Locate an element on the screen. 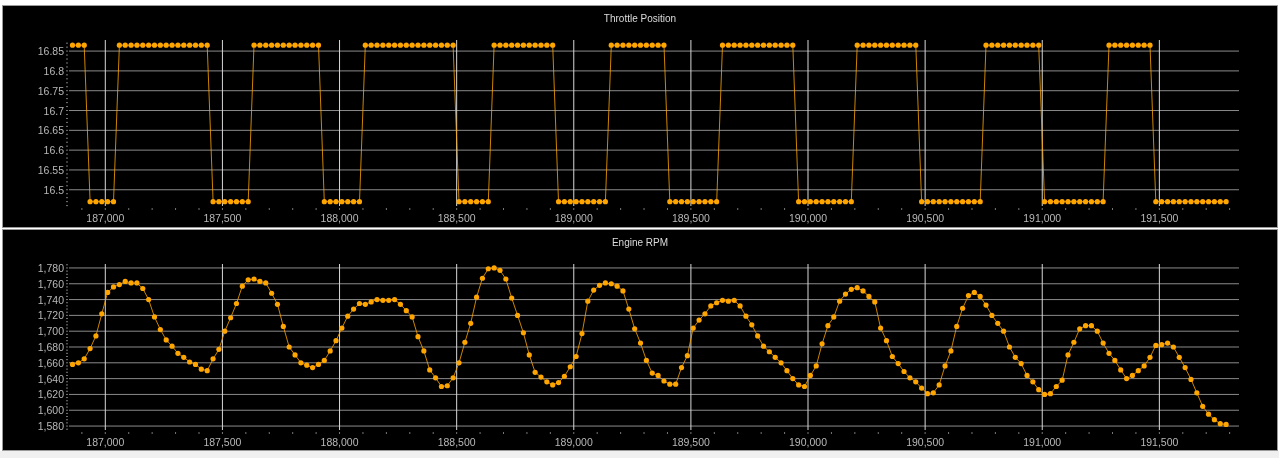 This screenshot has height=458, width=1279. y-tick-label: 1,600 is located at coordinates (50, 410).